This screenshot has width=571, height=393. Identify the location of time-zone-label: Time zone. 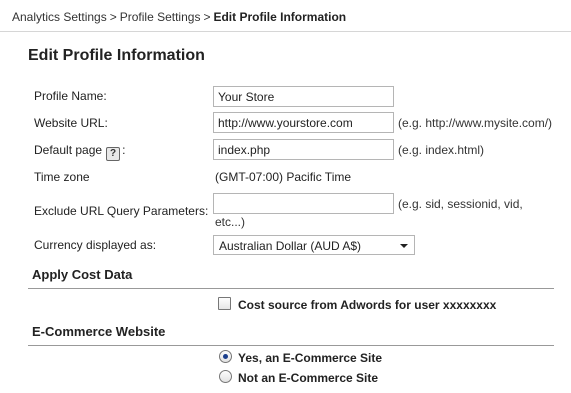
(62, 177).